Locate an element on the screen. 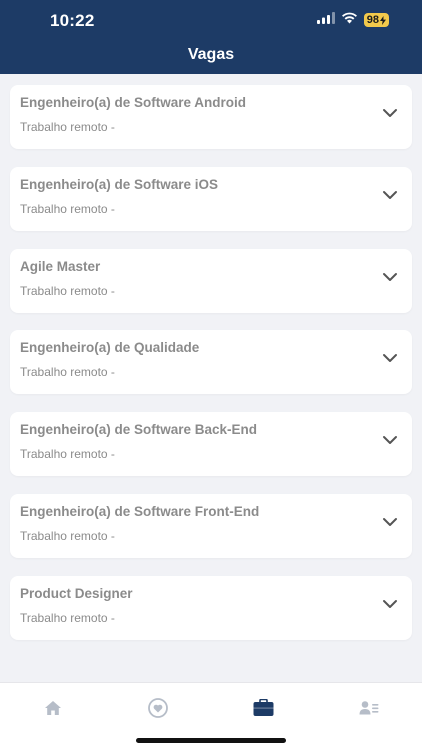  page-title: Vagas is located at coordinates (211, 54).